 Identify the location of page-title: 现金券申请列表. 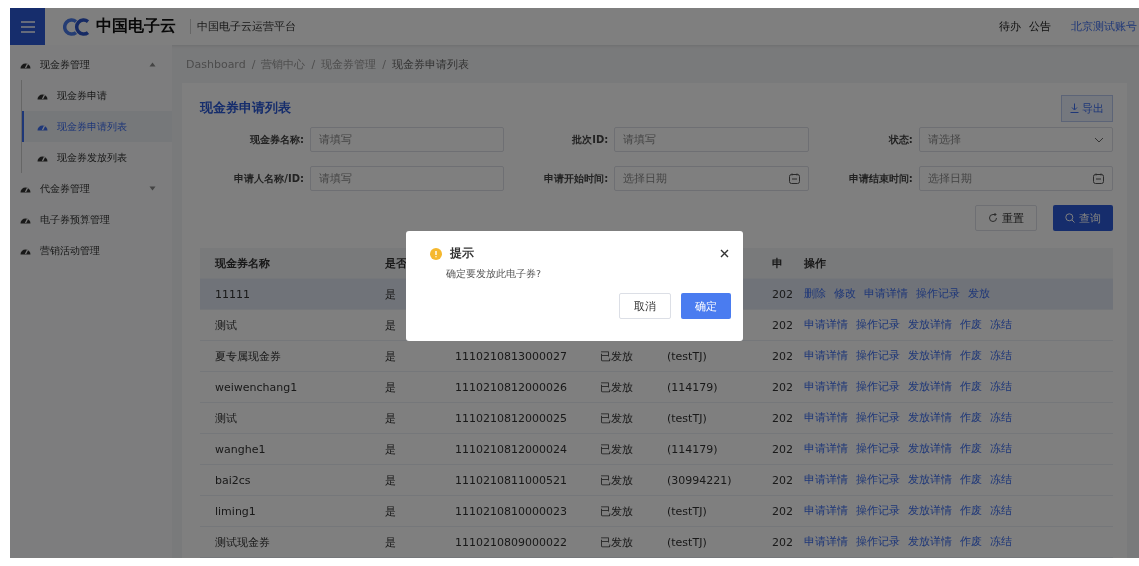
(245, 108).